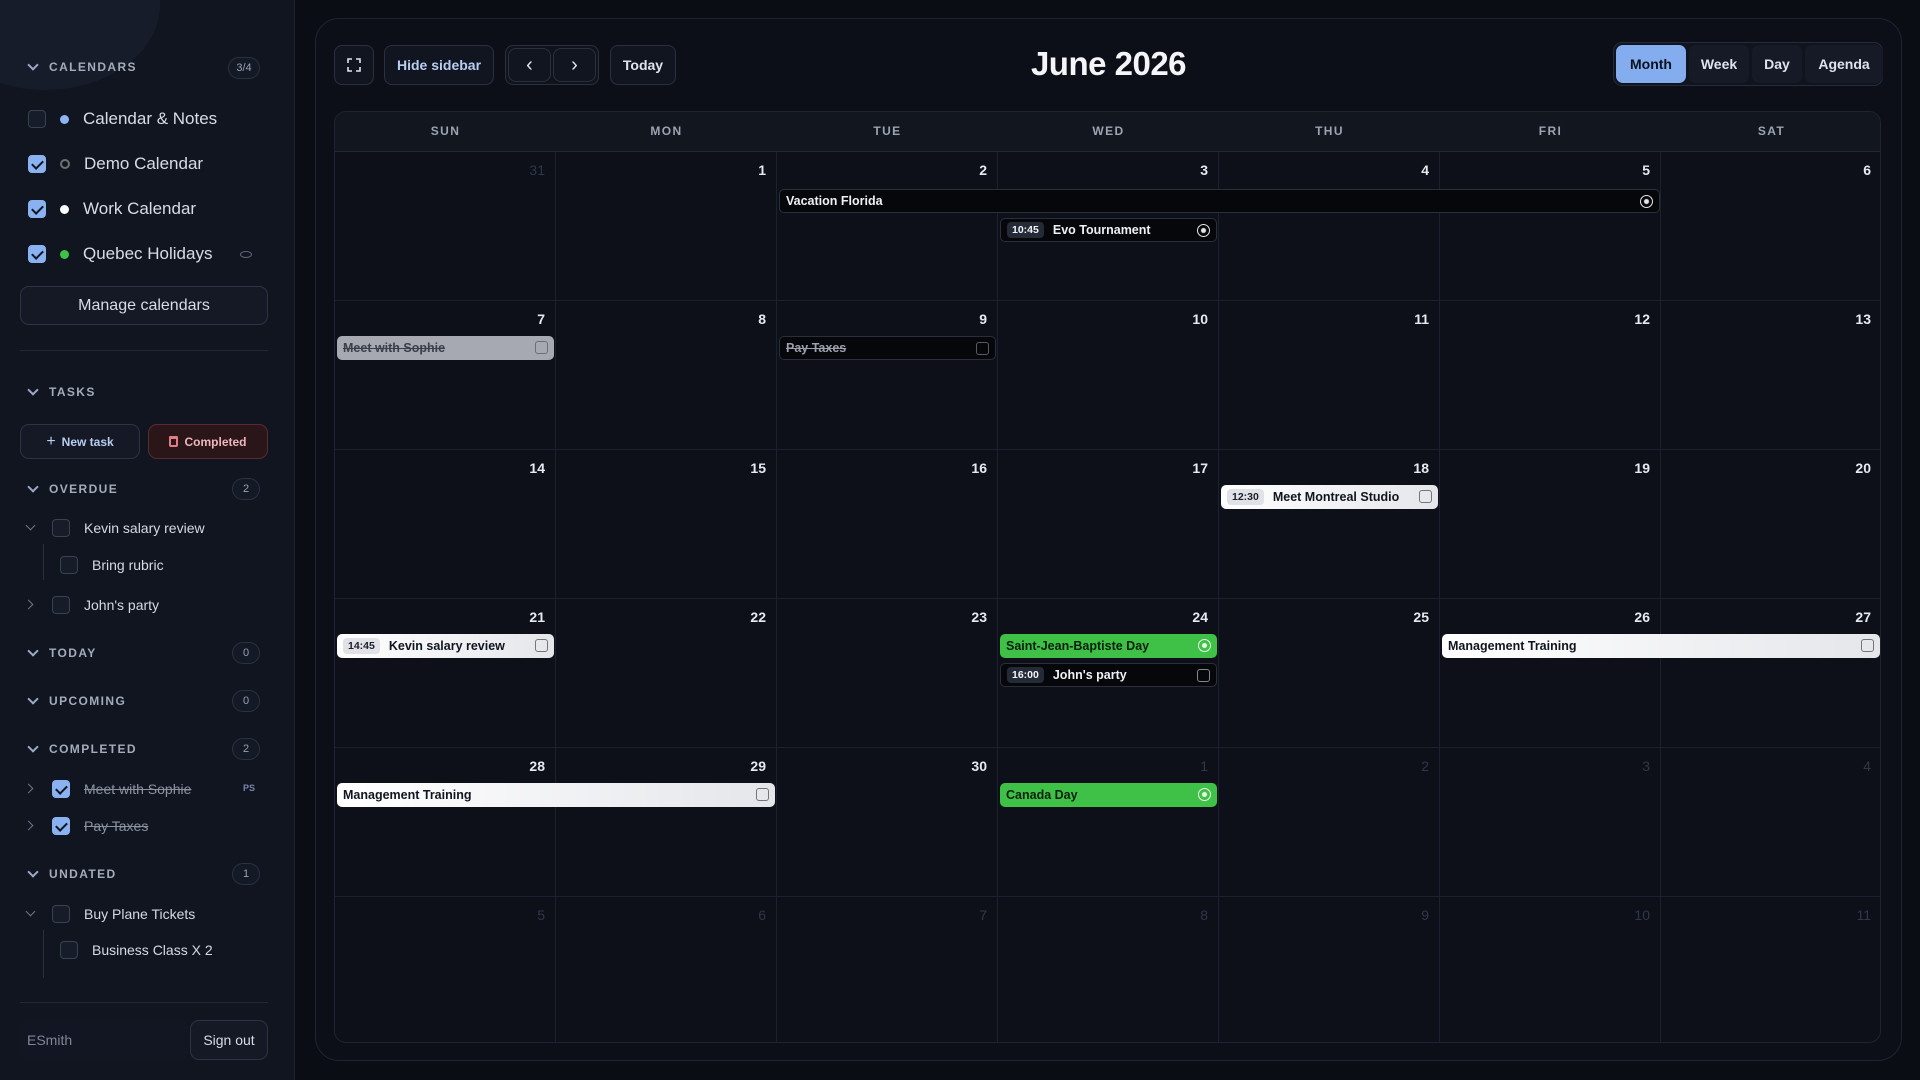 This screenshot has width=1920, height=1080. Describe the element at coordinates (887, 822) in the screenshot. I see `day-cell: 30` at that location.